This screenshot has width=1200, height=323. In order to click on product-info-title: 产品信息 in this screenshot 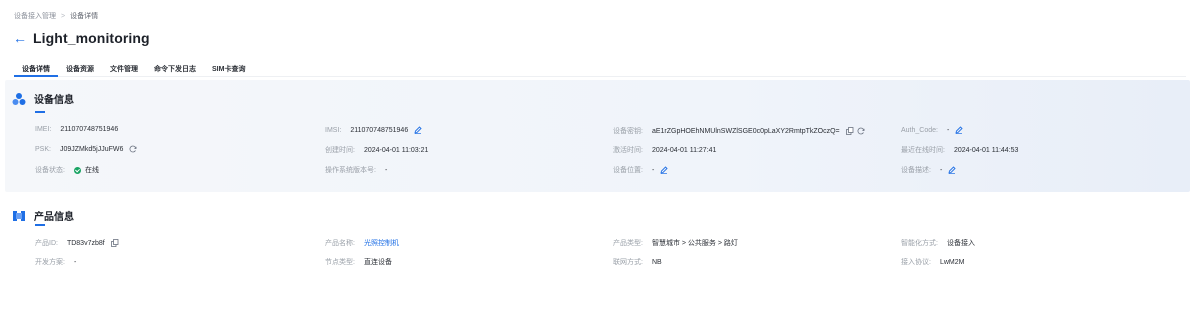, I will do `click(54, 217)`.